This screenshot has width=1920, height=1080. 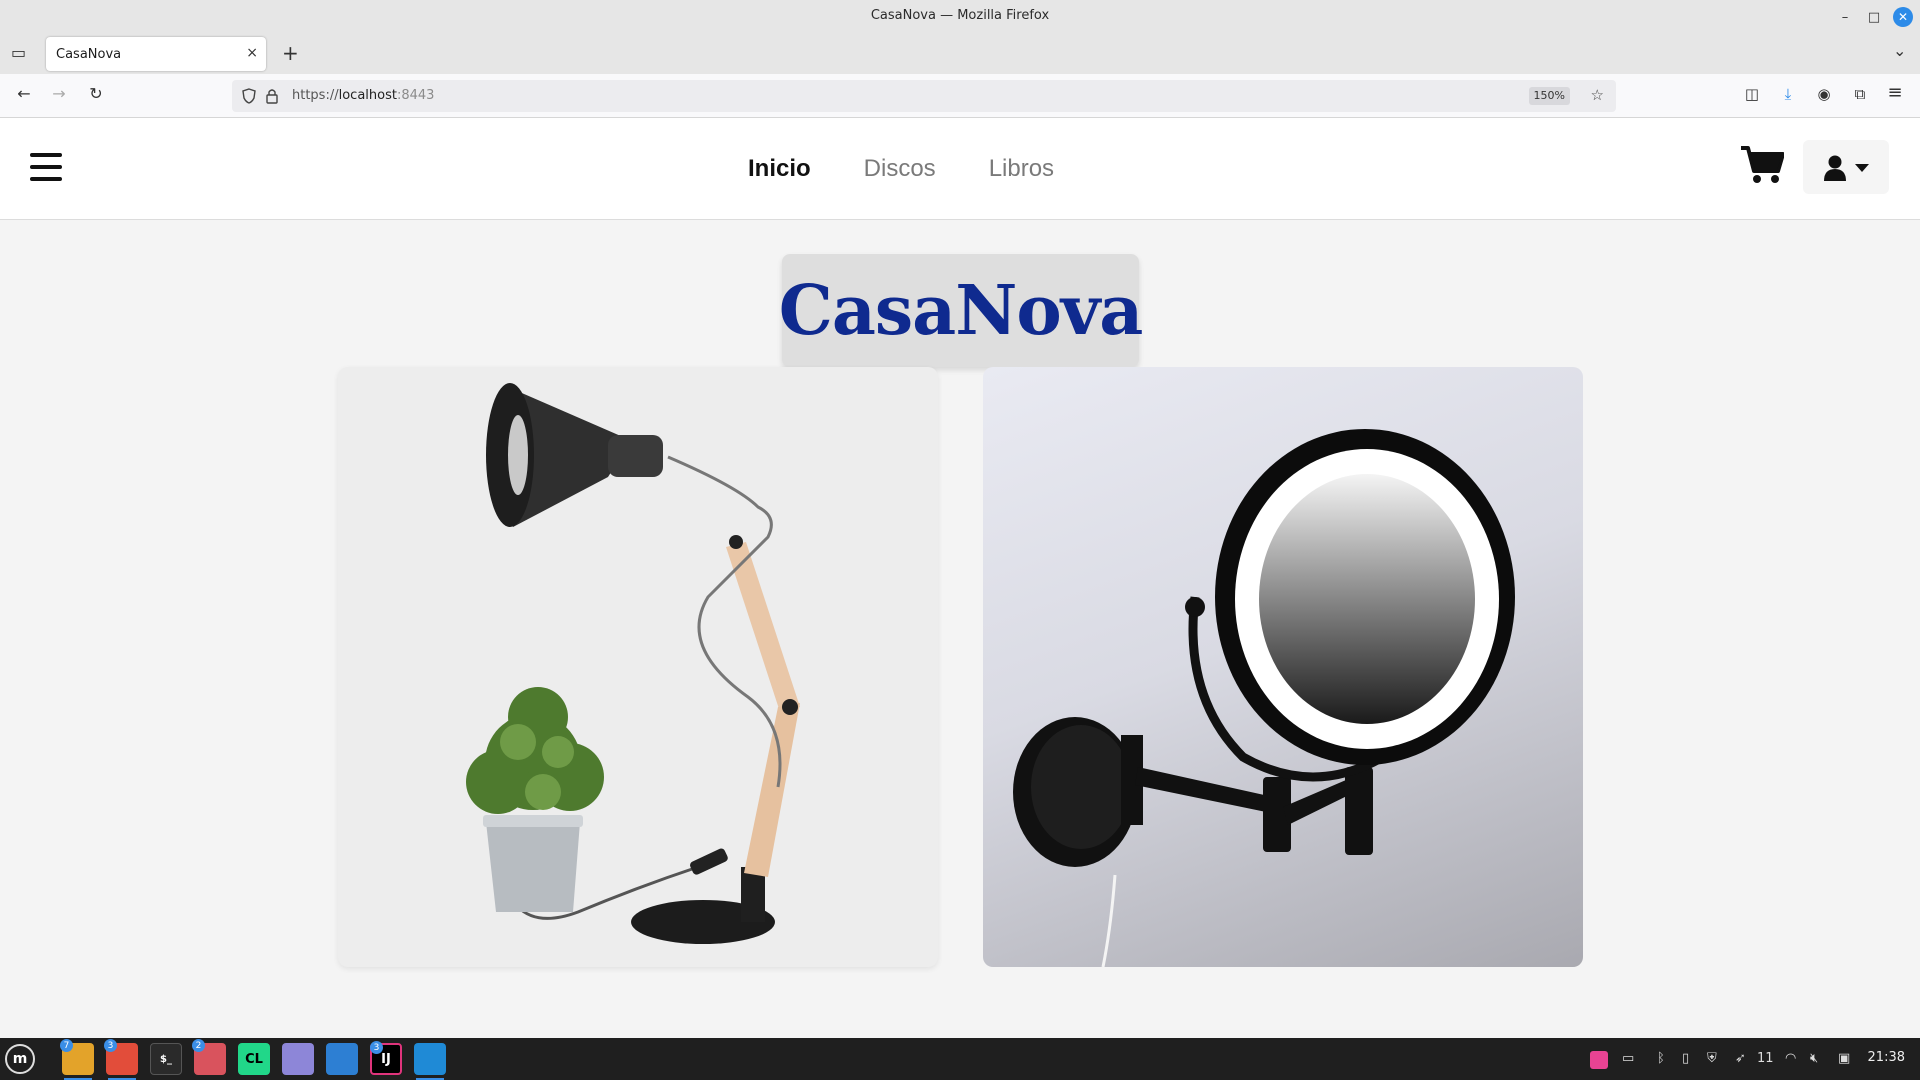 What do you see at coordinates (430, 1061) in the screenshot?
I see `taskbar-vscode` at bounding box center [430, 1061].